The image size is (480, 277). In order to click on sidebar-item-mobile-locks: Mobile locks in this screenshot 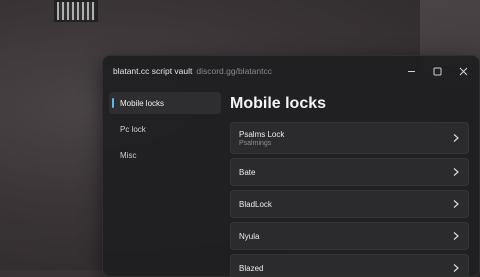, I will do `click(165, 103)`.